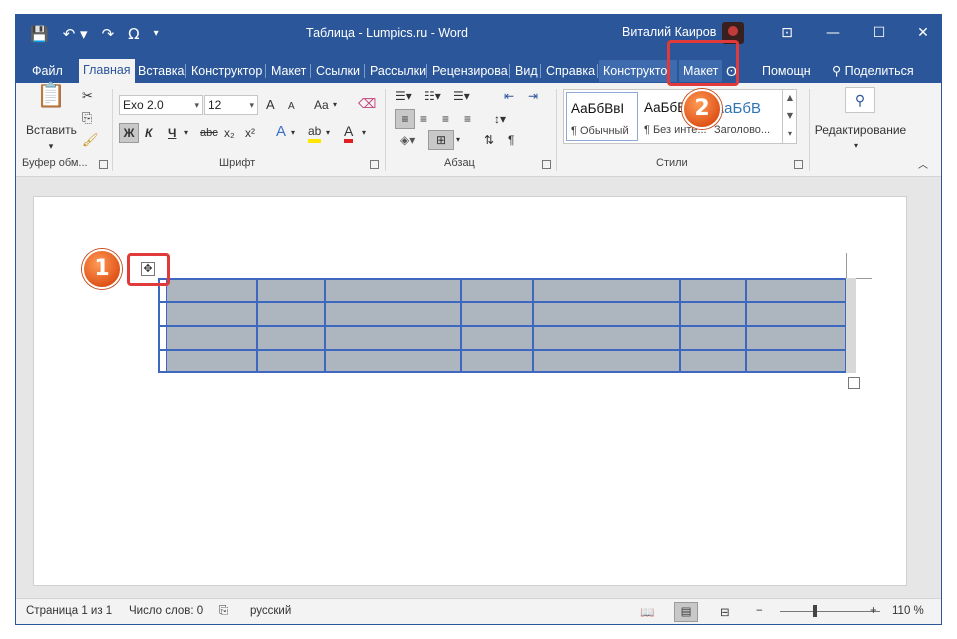 This screenshot has width=957, height=639. I want to click on language: русский, so click(270, 611).